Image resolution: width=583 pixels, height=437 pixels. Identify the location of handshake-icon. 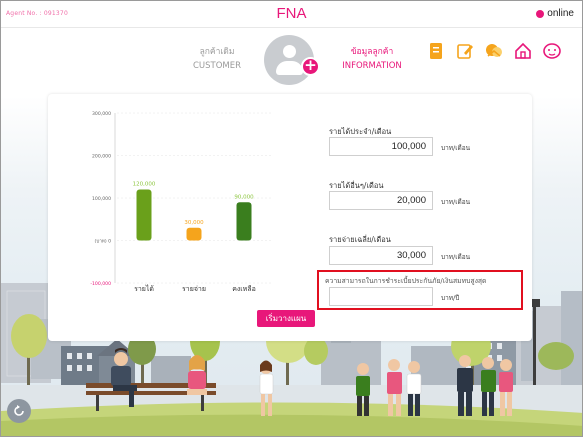
(494, 51).